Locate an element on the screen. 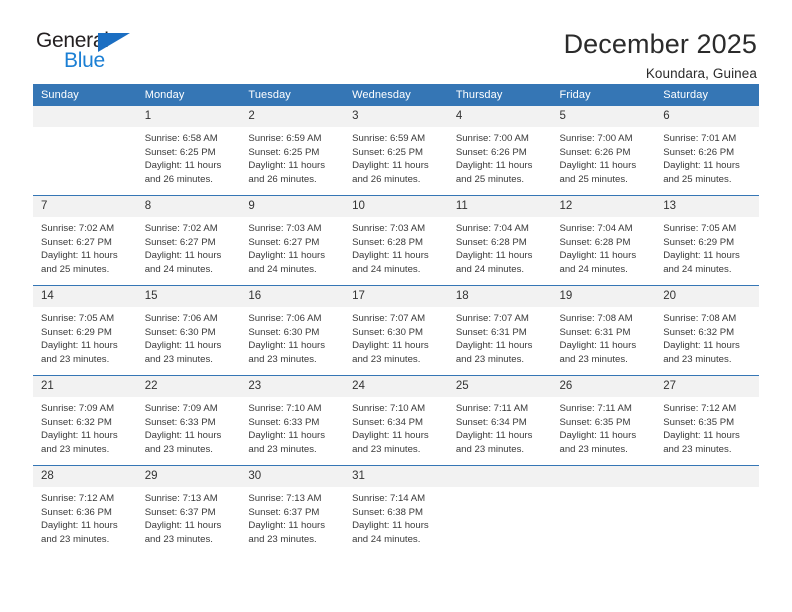  generalblue-logo: General Blue is located at coordinates (88, 54).